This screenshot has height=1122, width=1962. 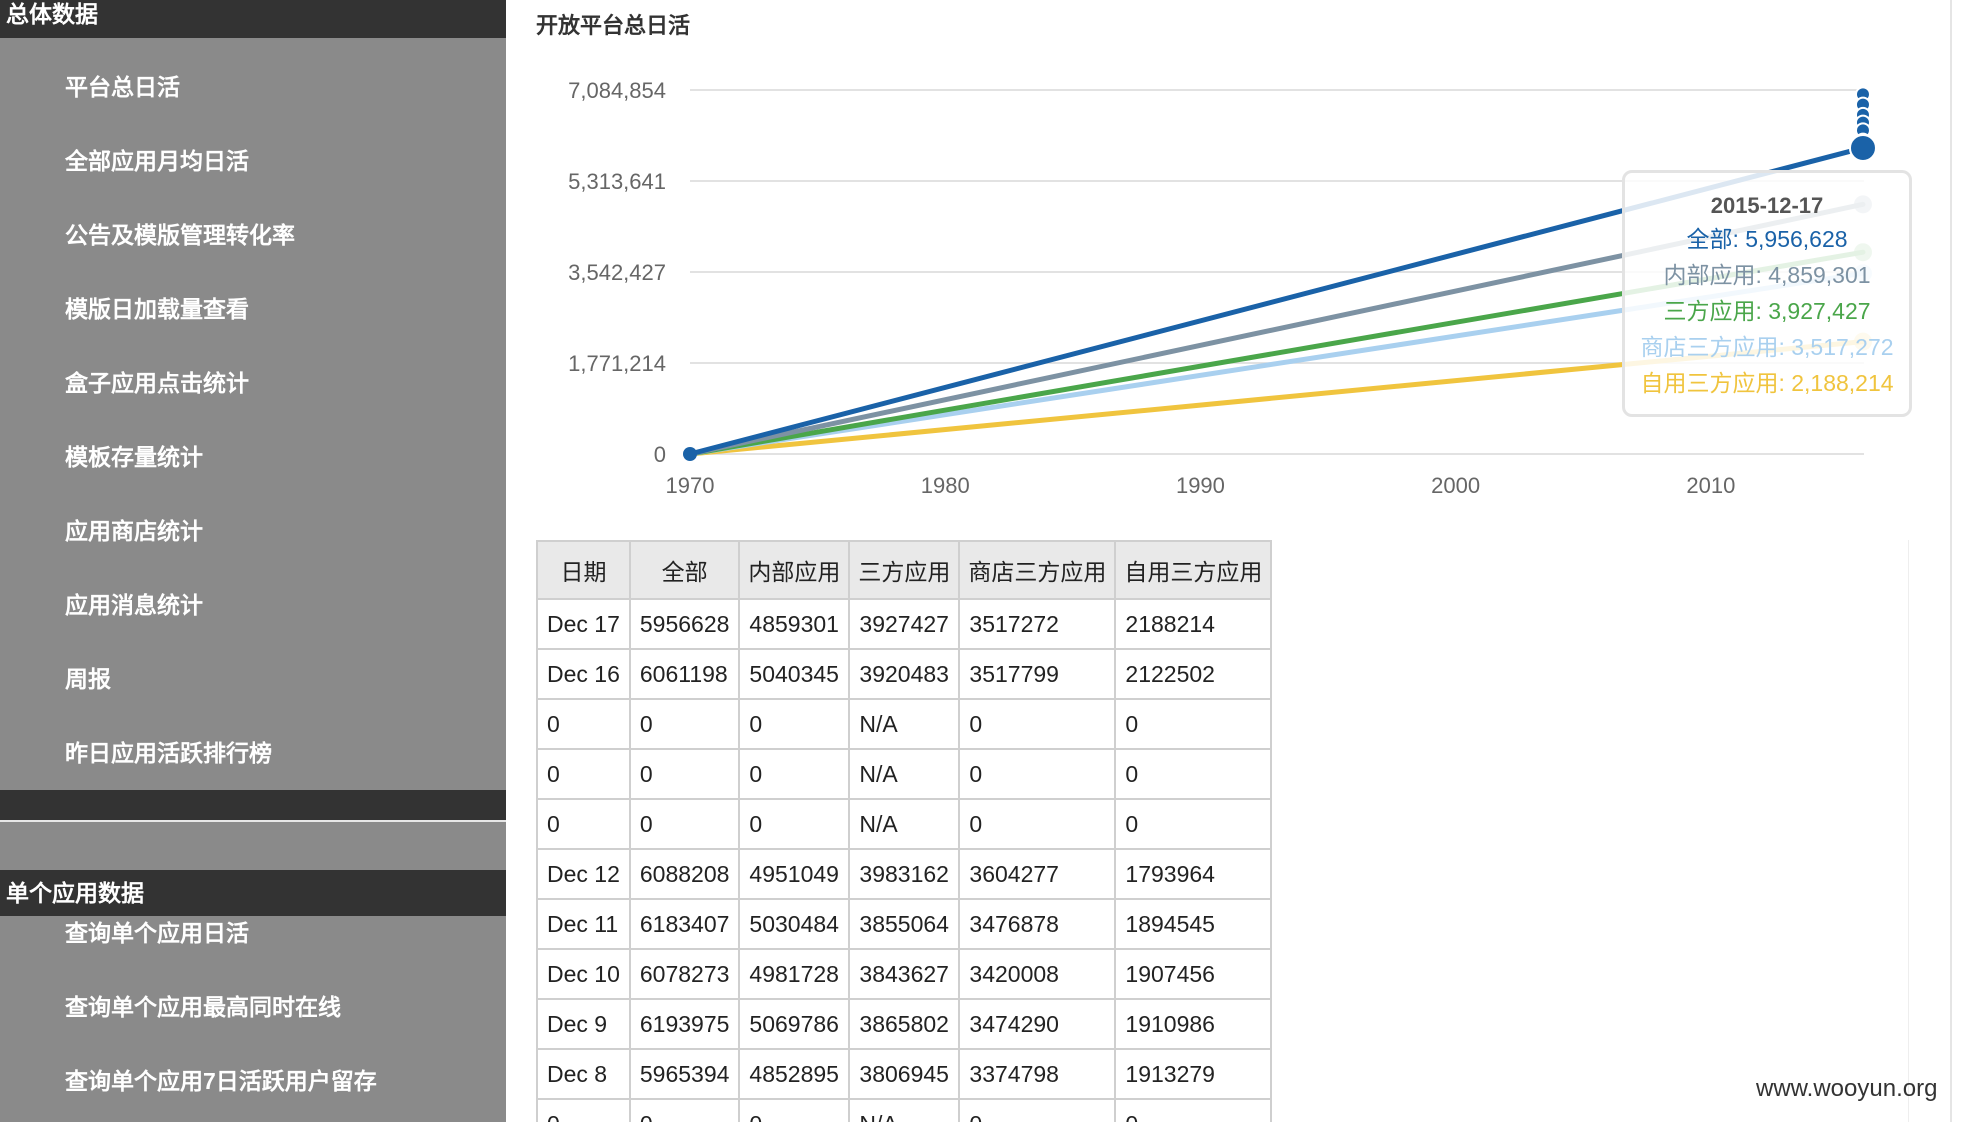 I want to click on table-cell: 2188214, so click(x=1193, y=624).